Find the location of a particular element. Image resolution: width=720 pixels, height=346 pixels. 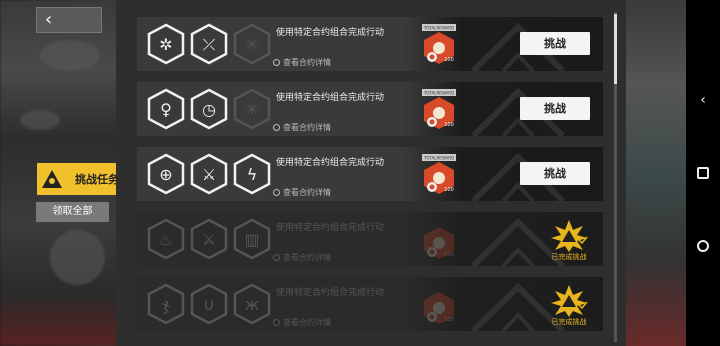

scrollbar-thumb is located at coordinates (615, 49).